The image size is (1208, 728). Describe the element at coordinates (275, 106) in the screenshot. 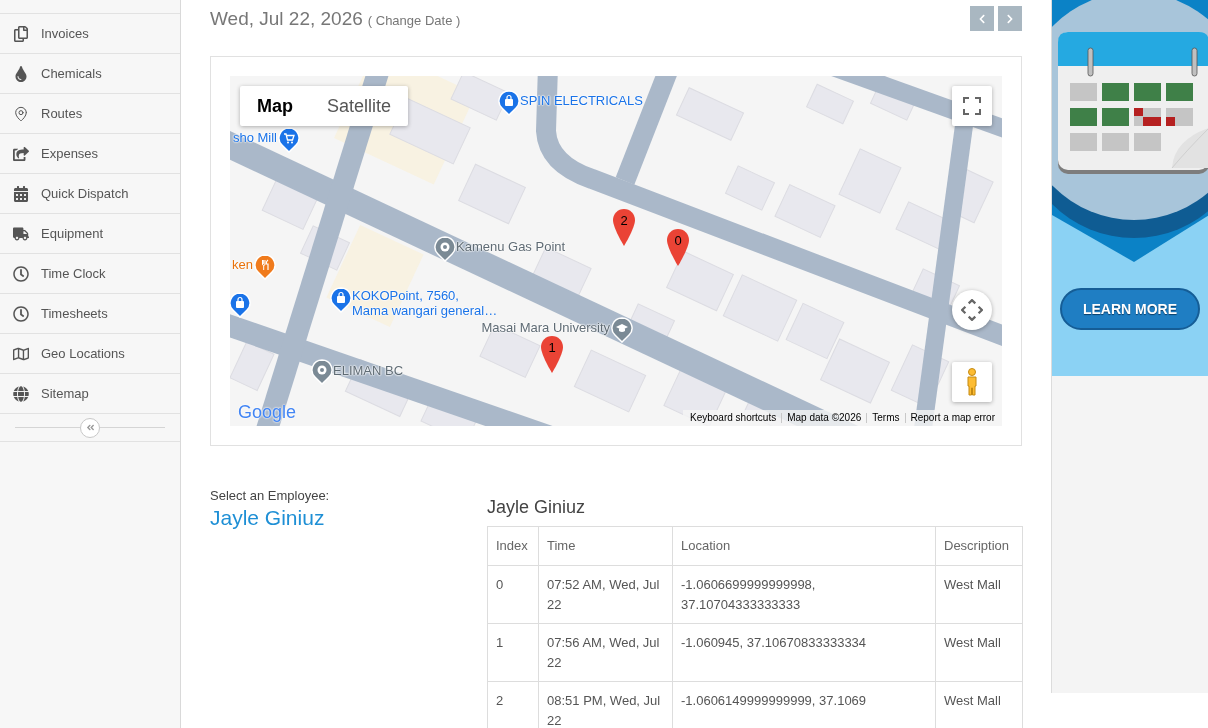

I see `map-type-tab: Map` at that location.